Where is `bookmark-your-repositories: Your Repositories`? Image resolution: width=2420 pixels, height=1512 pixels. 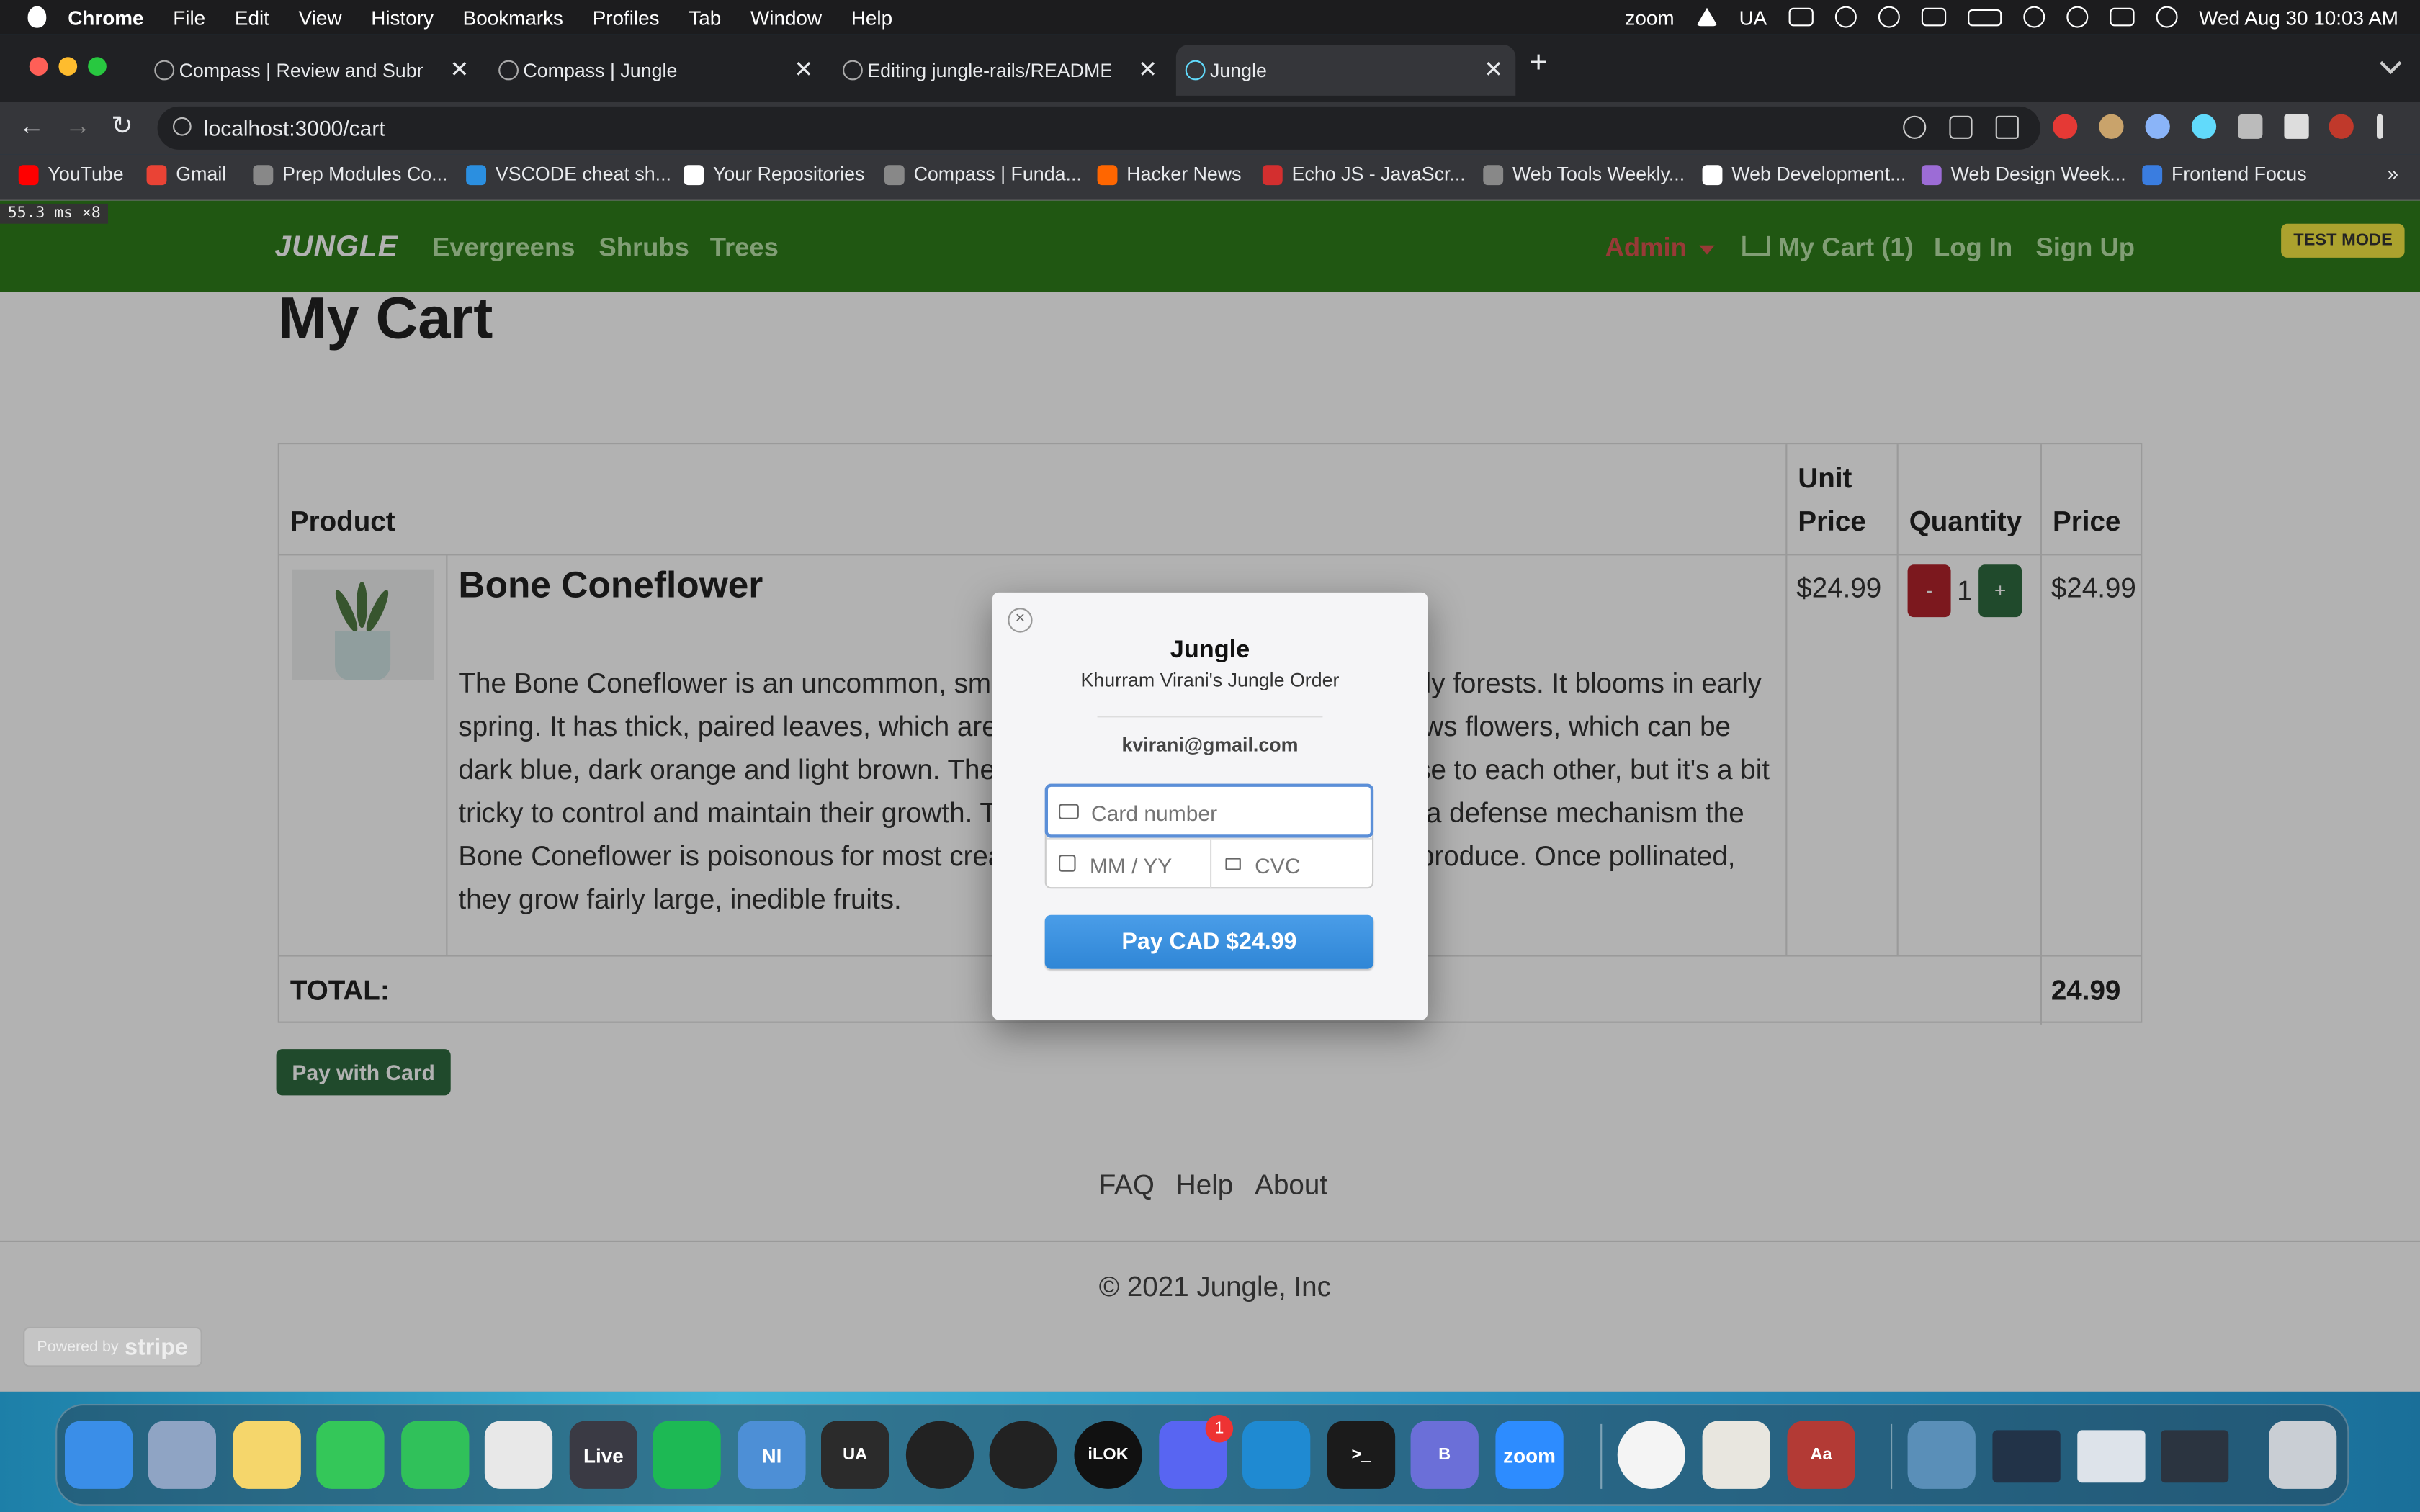
bookmark-your-repositories: Your Repositories is located at coordinates (774, 174).